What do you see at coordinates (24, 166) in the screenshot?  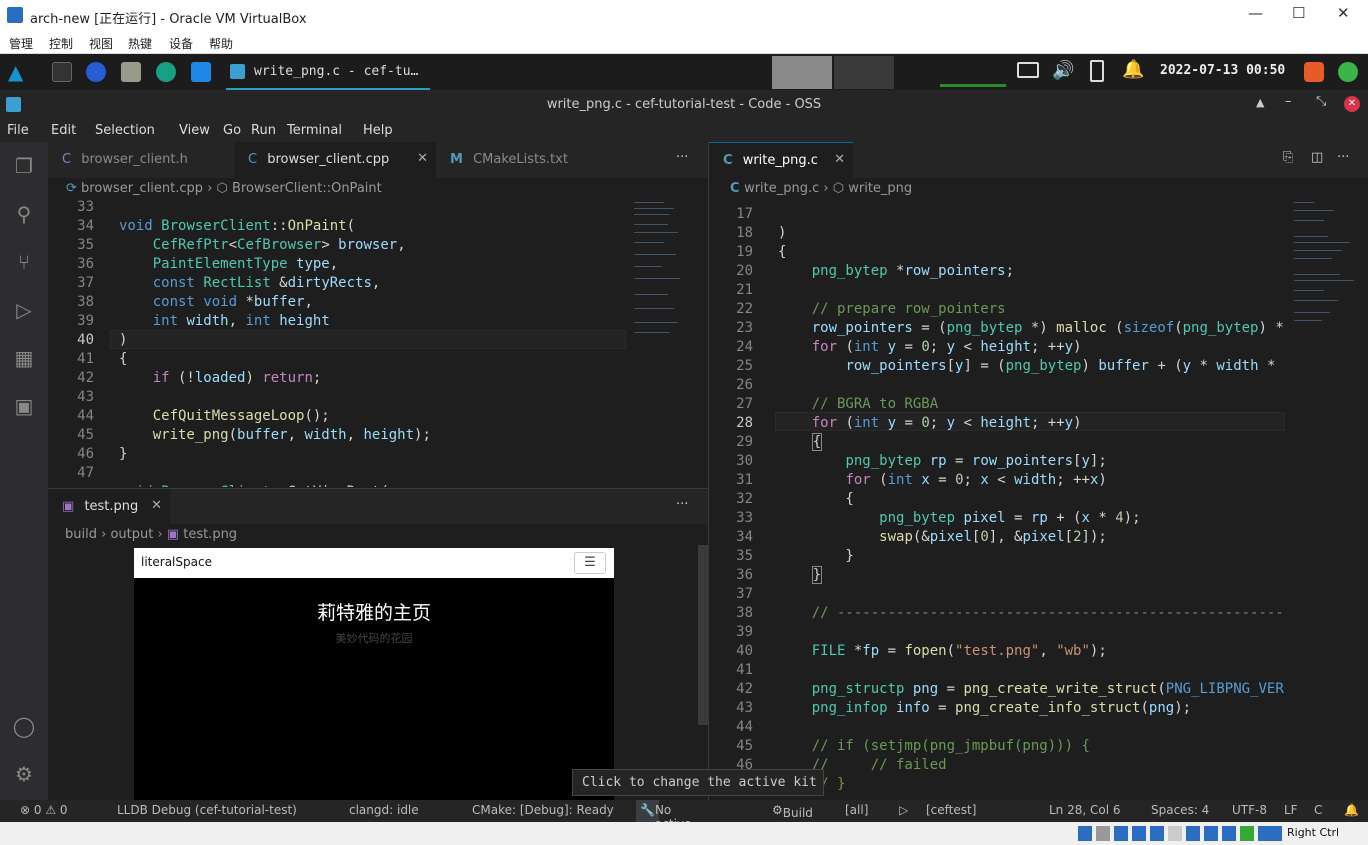 I see `explorer-icon: ❐` at bounding box center [24, 166].